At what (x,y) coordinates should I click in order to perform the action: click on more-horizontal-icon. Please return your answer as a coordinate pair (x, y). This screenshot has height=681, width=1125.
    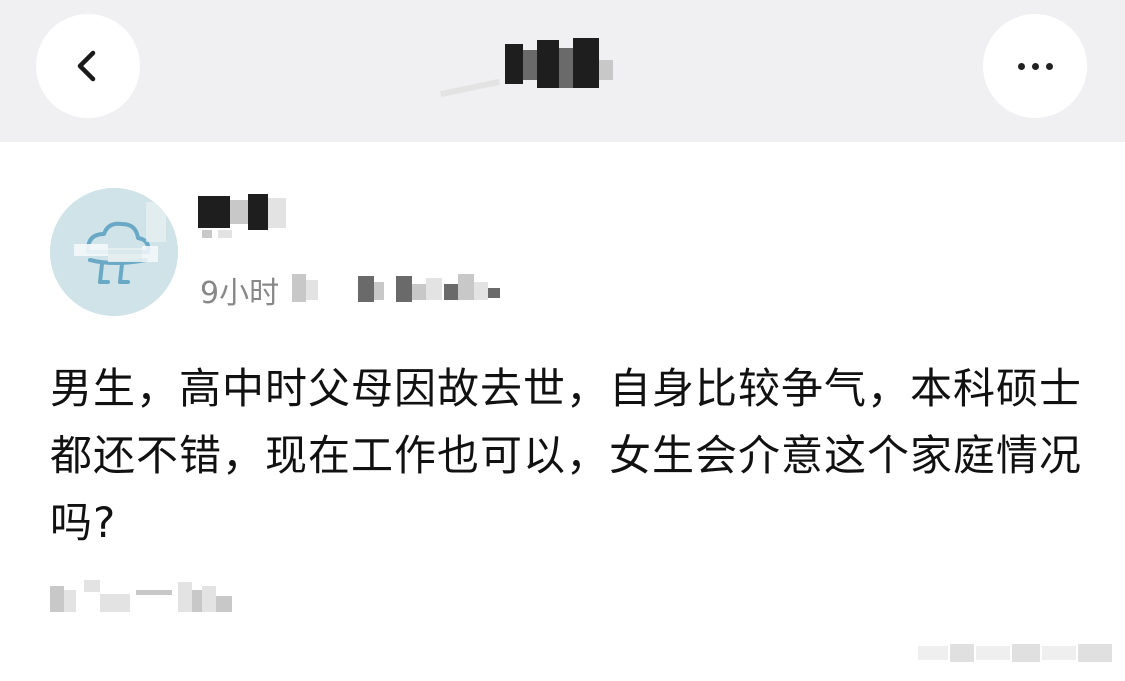
    Looking at the image, I should click on (1035, 66).